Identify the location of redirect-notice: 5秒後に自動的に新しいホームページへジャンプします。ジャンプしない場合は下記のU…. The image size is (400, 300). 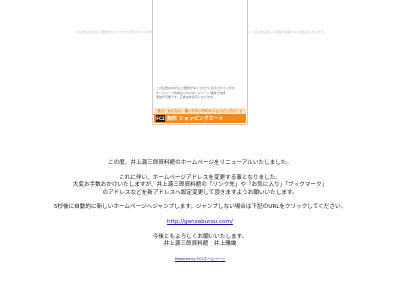
(200, 207).